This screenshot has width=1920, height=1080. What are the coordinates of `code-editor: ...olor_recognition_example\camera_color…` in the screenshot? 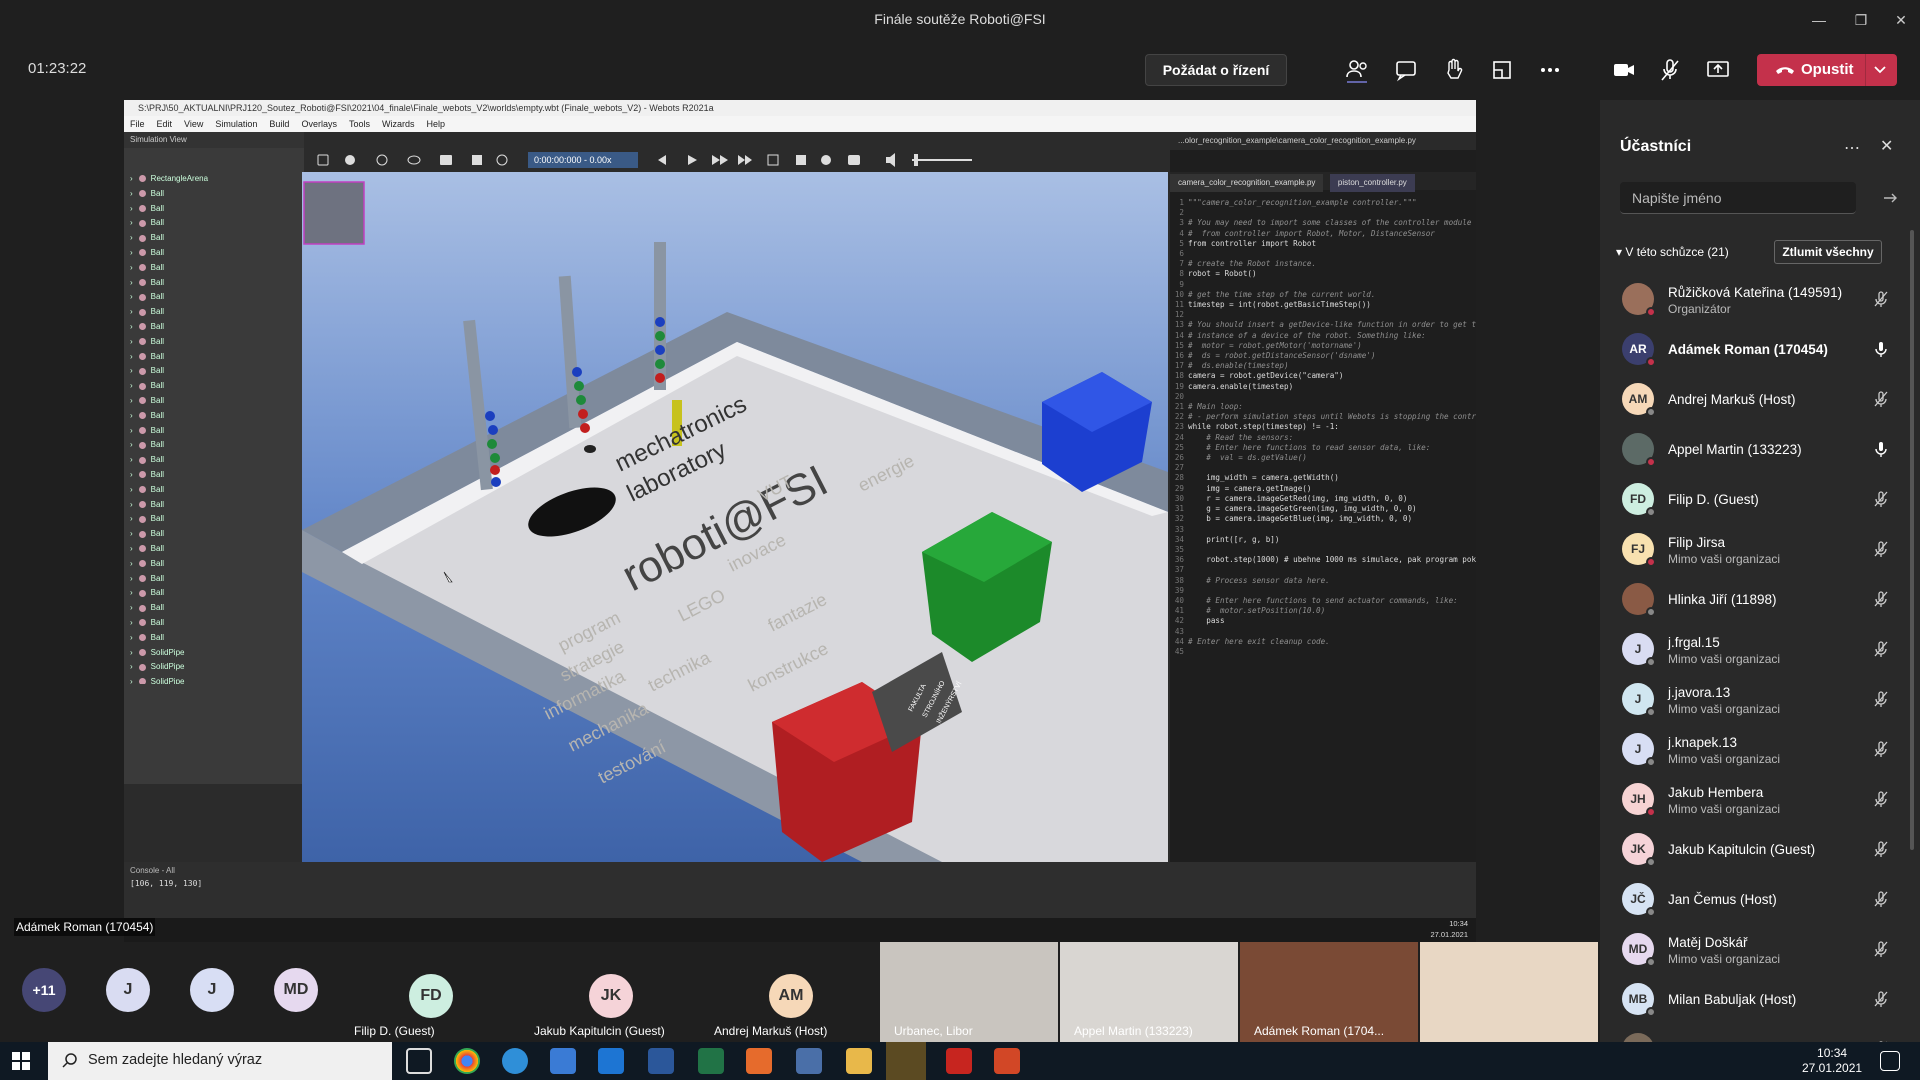 It's located at (1323, 497).